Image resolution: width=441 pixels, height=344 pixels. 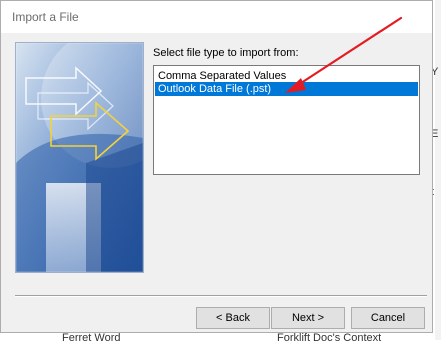 What do you see at coordinates (221, 296) in the screenshot?
I see `footer-separator` at bounding box center [221, 296].